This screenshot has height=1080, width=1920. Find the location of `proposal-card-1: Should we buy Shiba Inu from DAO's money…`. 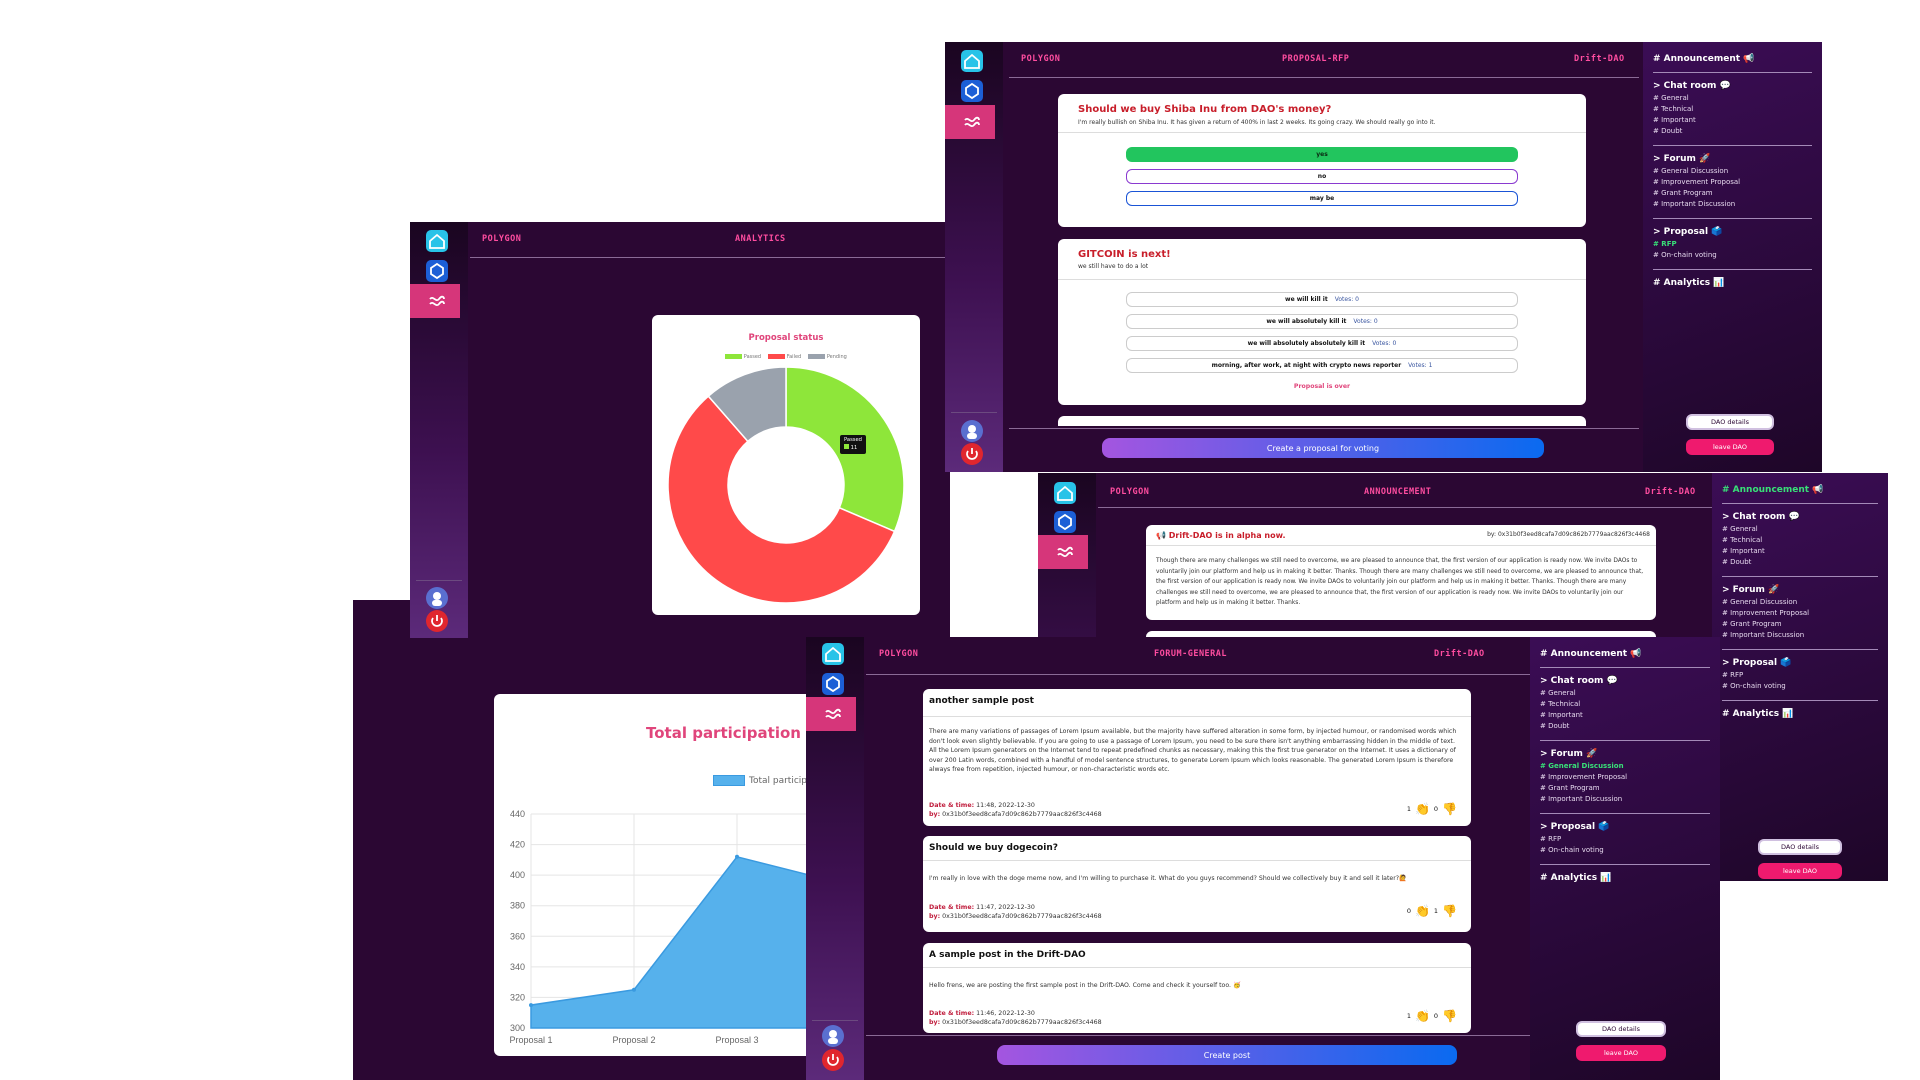

proposal-card-1: Should we buy Shiba Inu from DAO's money… is located at coordinates (1322, 160).